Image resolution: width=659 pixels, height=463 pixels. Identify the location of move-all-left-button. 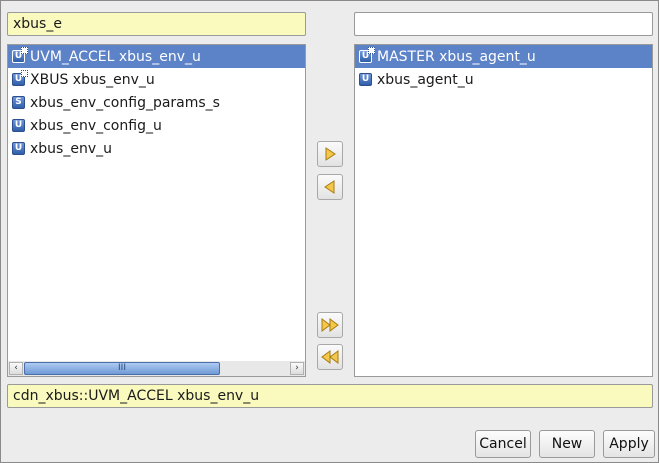
(330, 357).